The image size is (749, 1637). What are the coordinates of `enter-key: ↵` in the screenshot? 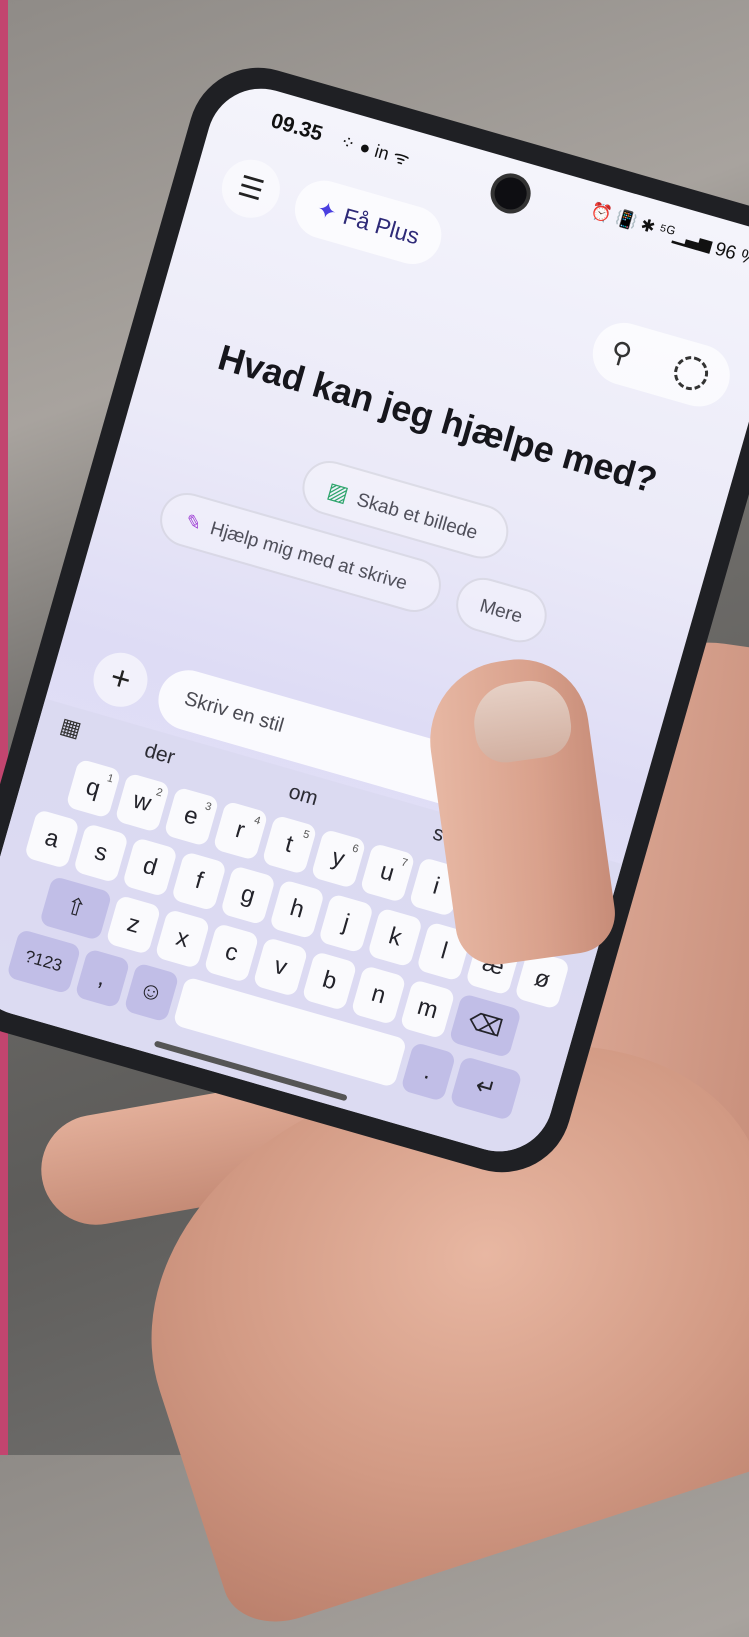 It's located at (485, 1088).